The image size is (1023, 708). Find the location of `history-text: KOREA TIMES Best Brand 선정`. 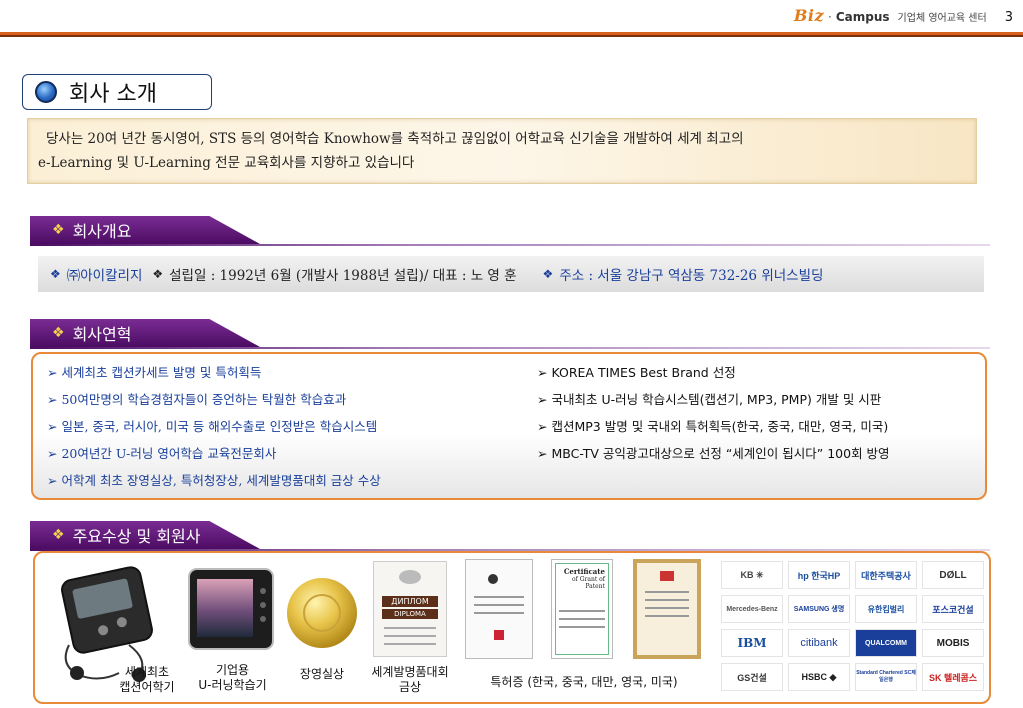

history-text: KOREA TIMES Best Brand 선정 is located at coordinates (643, 372).